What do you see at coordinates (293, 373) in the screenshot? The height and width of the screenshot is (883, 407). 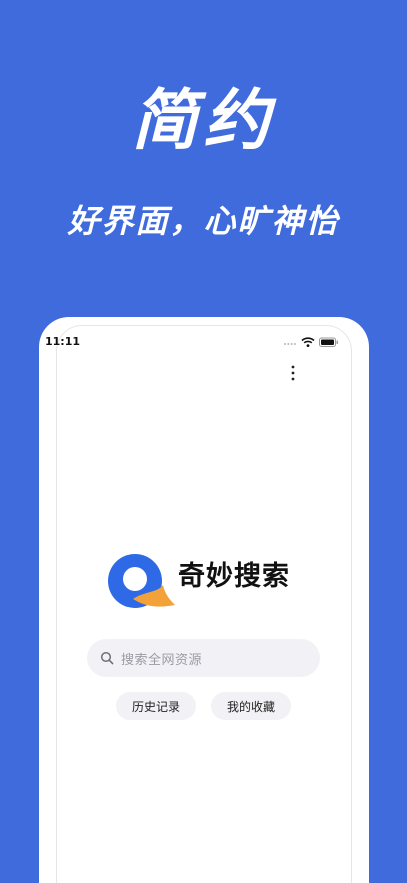 I see `more-vertical-icon` at bounding box center [293, 373].